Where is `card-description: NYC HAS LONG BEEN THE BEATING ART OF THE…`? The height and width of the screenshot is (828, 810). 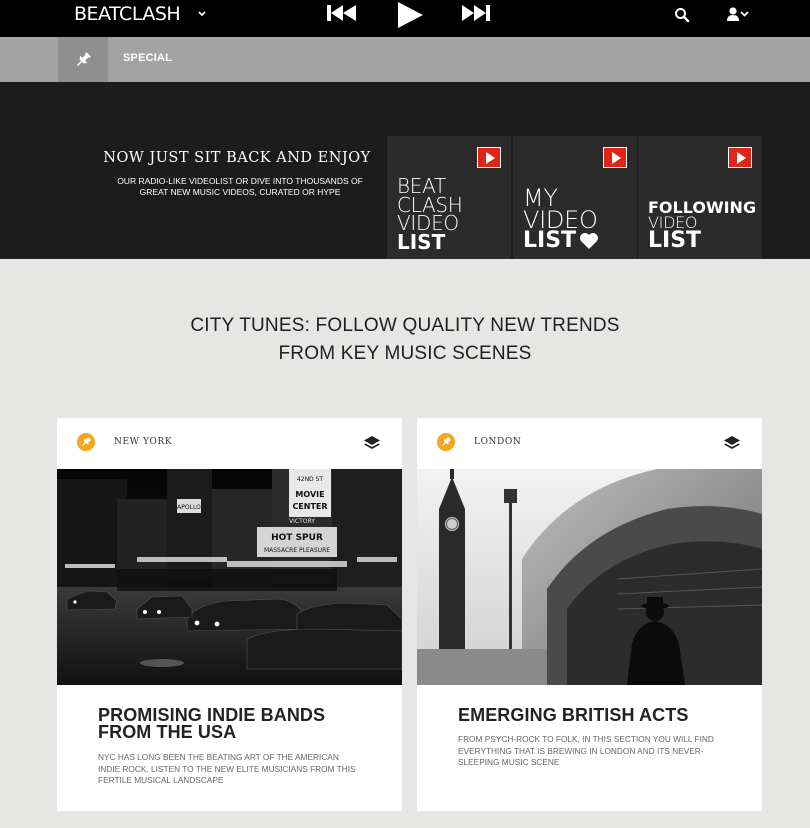
card-description: NYC HAS LONG BEEN THE BEATING ART OF THE… is located at coordinates (227, 768).